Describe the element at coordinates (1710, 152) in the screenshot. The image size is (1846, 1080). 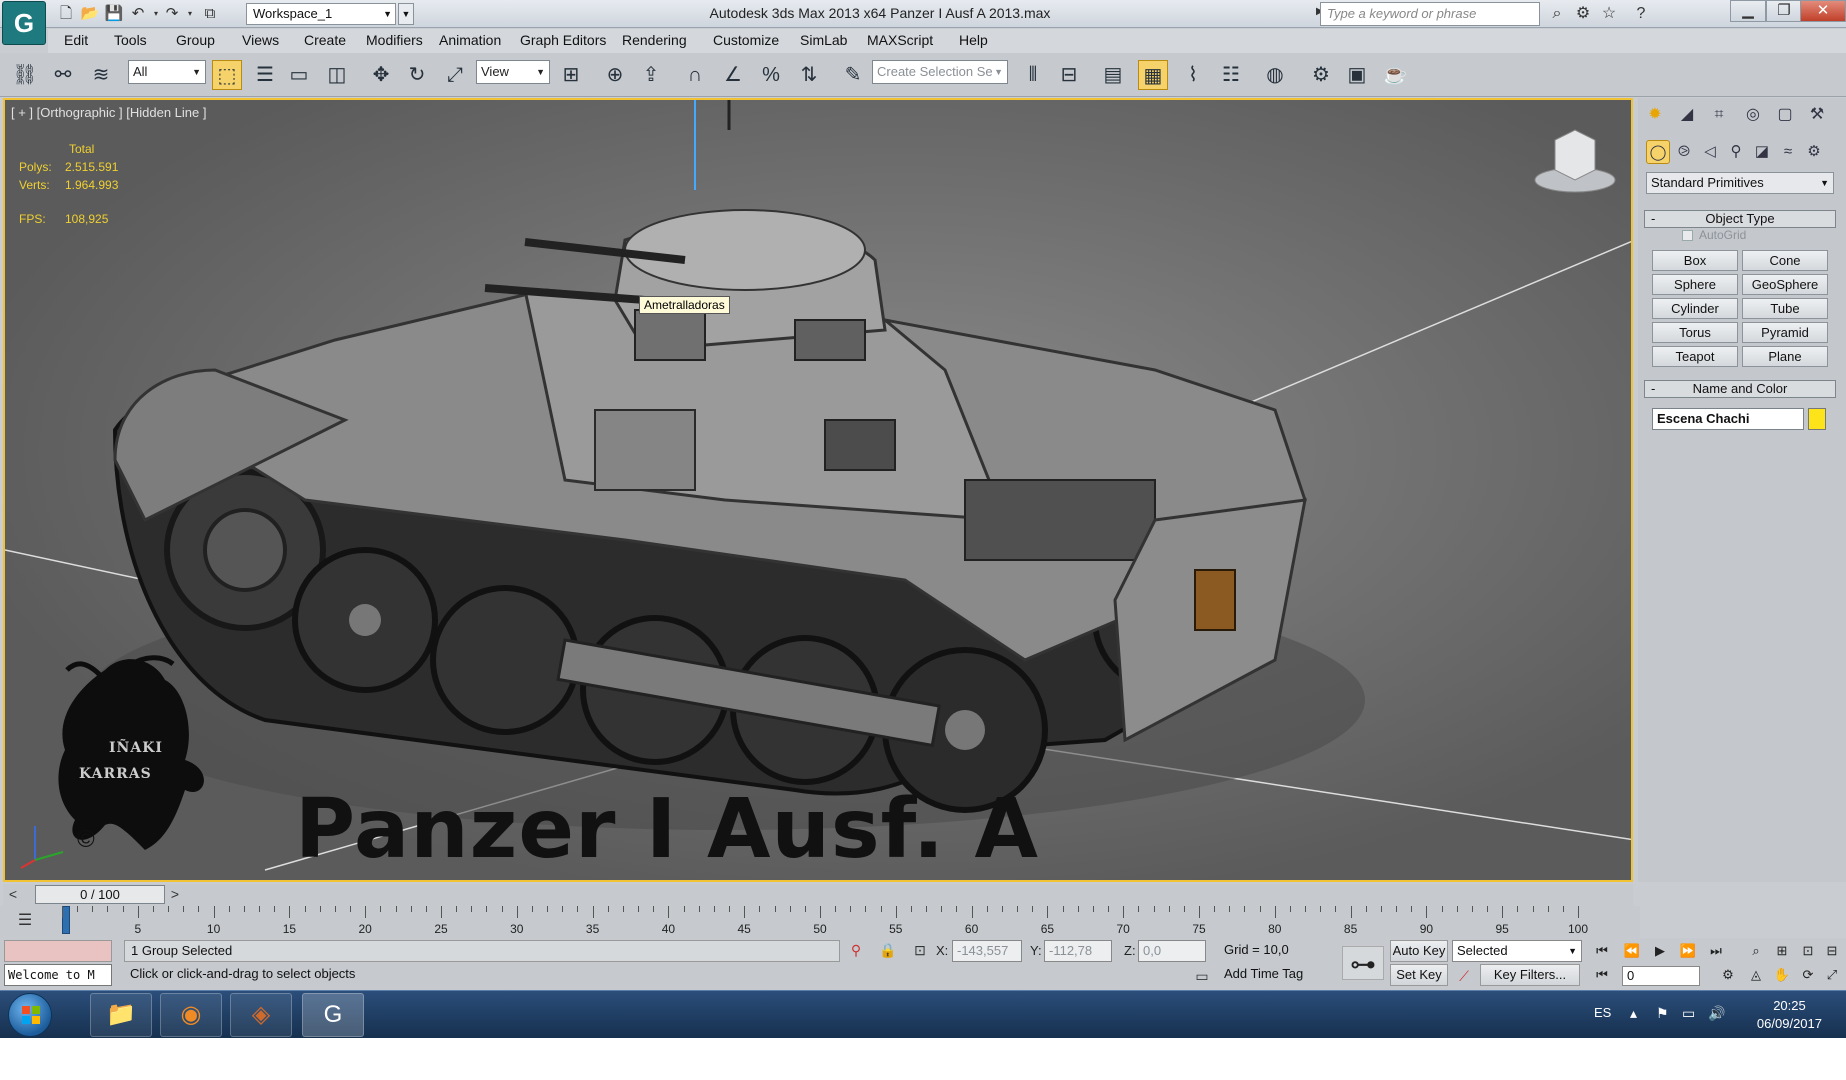
I see `lights-icon: ◁` at that location.